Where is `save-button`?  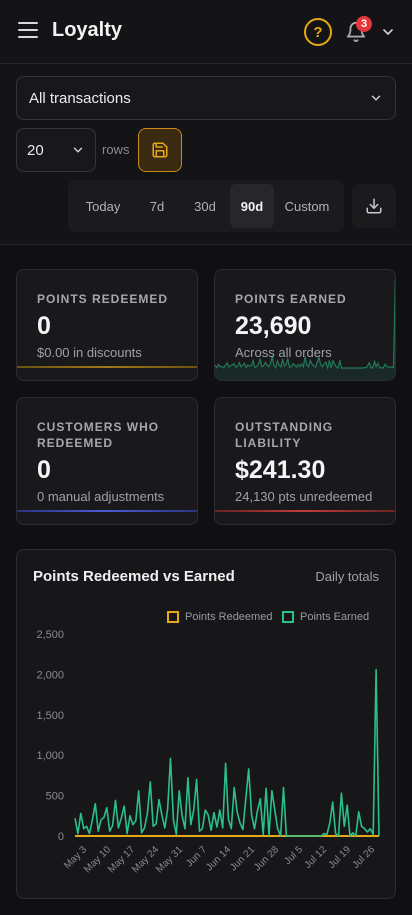
save-button is located at coordinates (160, 150).